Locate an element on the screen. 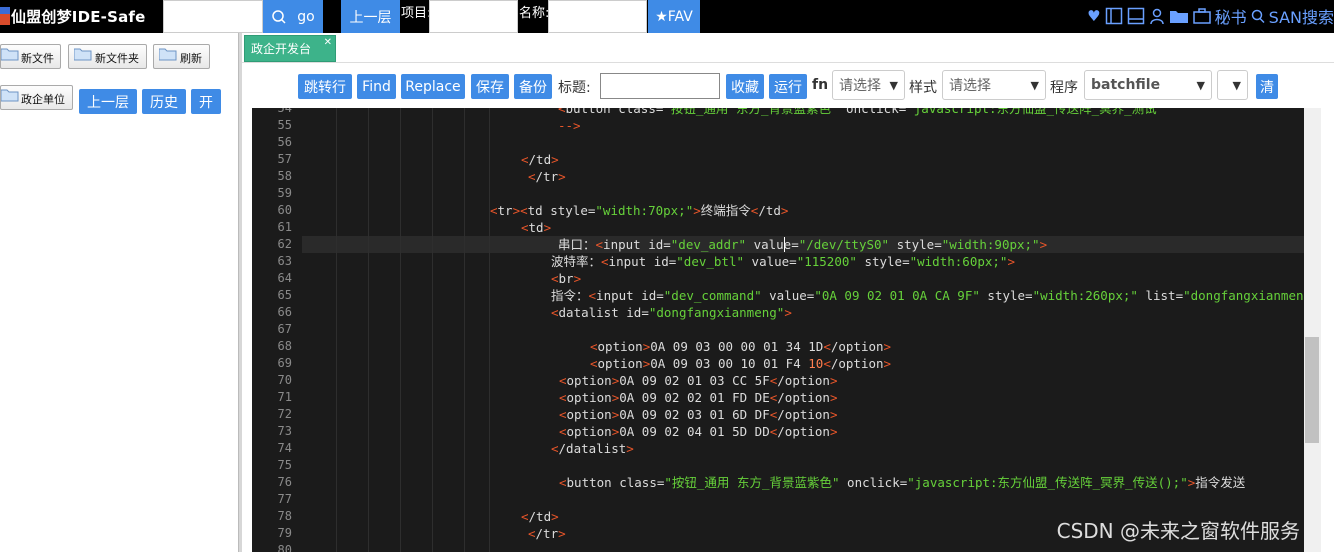 This screenshot has height=552, width=1334. code-line-73: <option>0A 09 02 04 01 5D DD</option> is located at coordinates (698, 431).